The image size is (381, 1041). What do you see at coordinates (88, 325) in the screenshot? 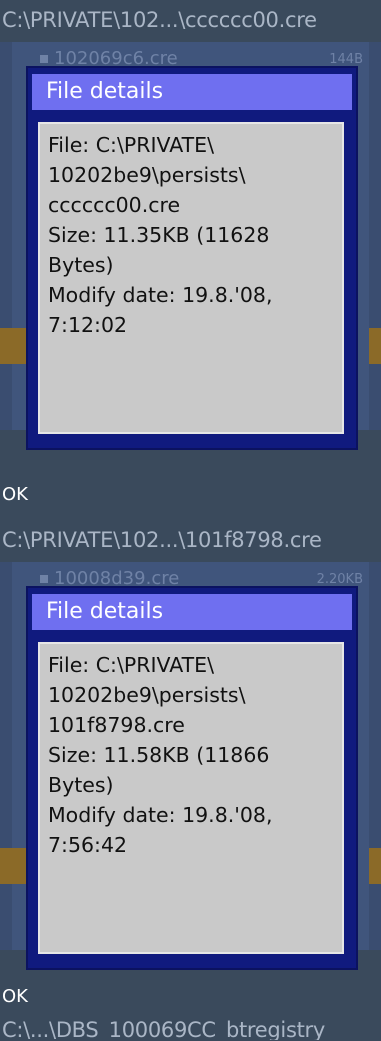
I see `detail-line: 7:12:02` at bounding box center [88, 325].